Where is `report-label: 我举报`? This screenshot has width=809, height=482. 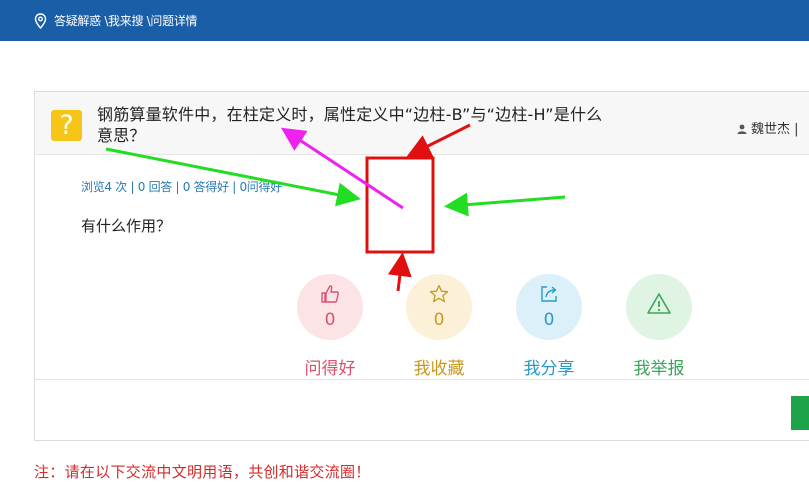
report-label: 我举报 is located at coordinates (659, 366).